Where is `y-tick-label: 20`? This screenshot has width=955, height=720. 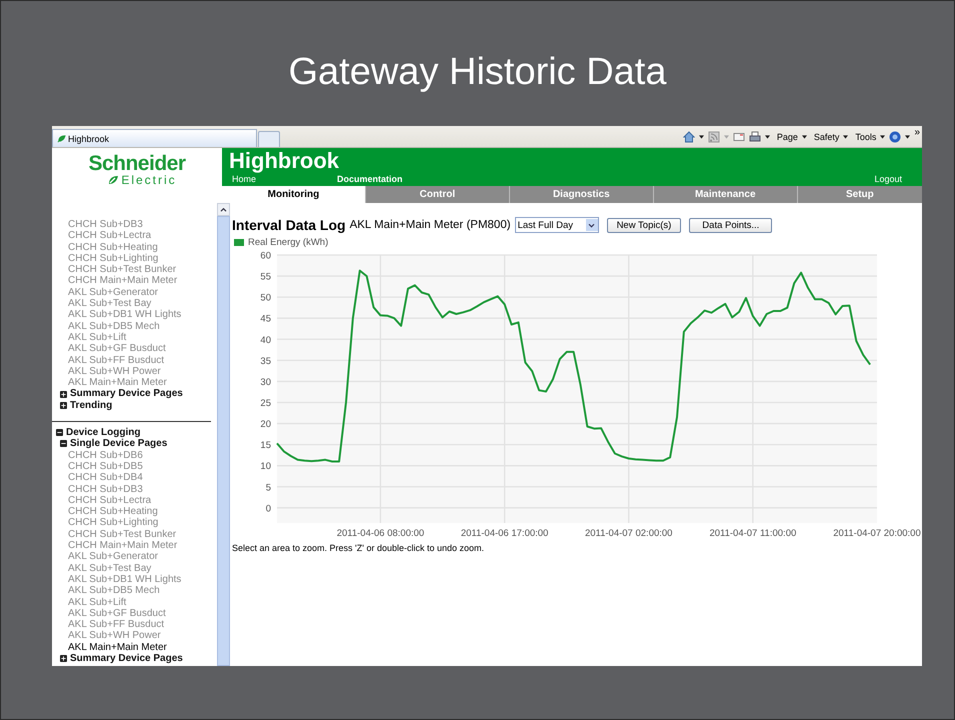 y-tick-label: 20 is located at coordinates (265, 424).